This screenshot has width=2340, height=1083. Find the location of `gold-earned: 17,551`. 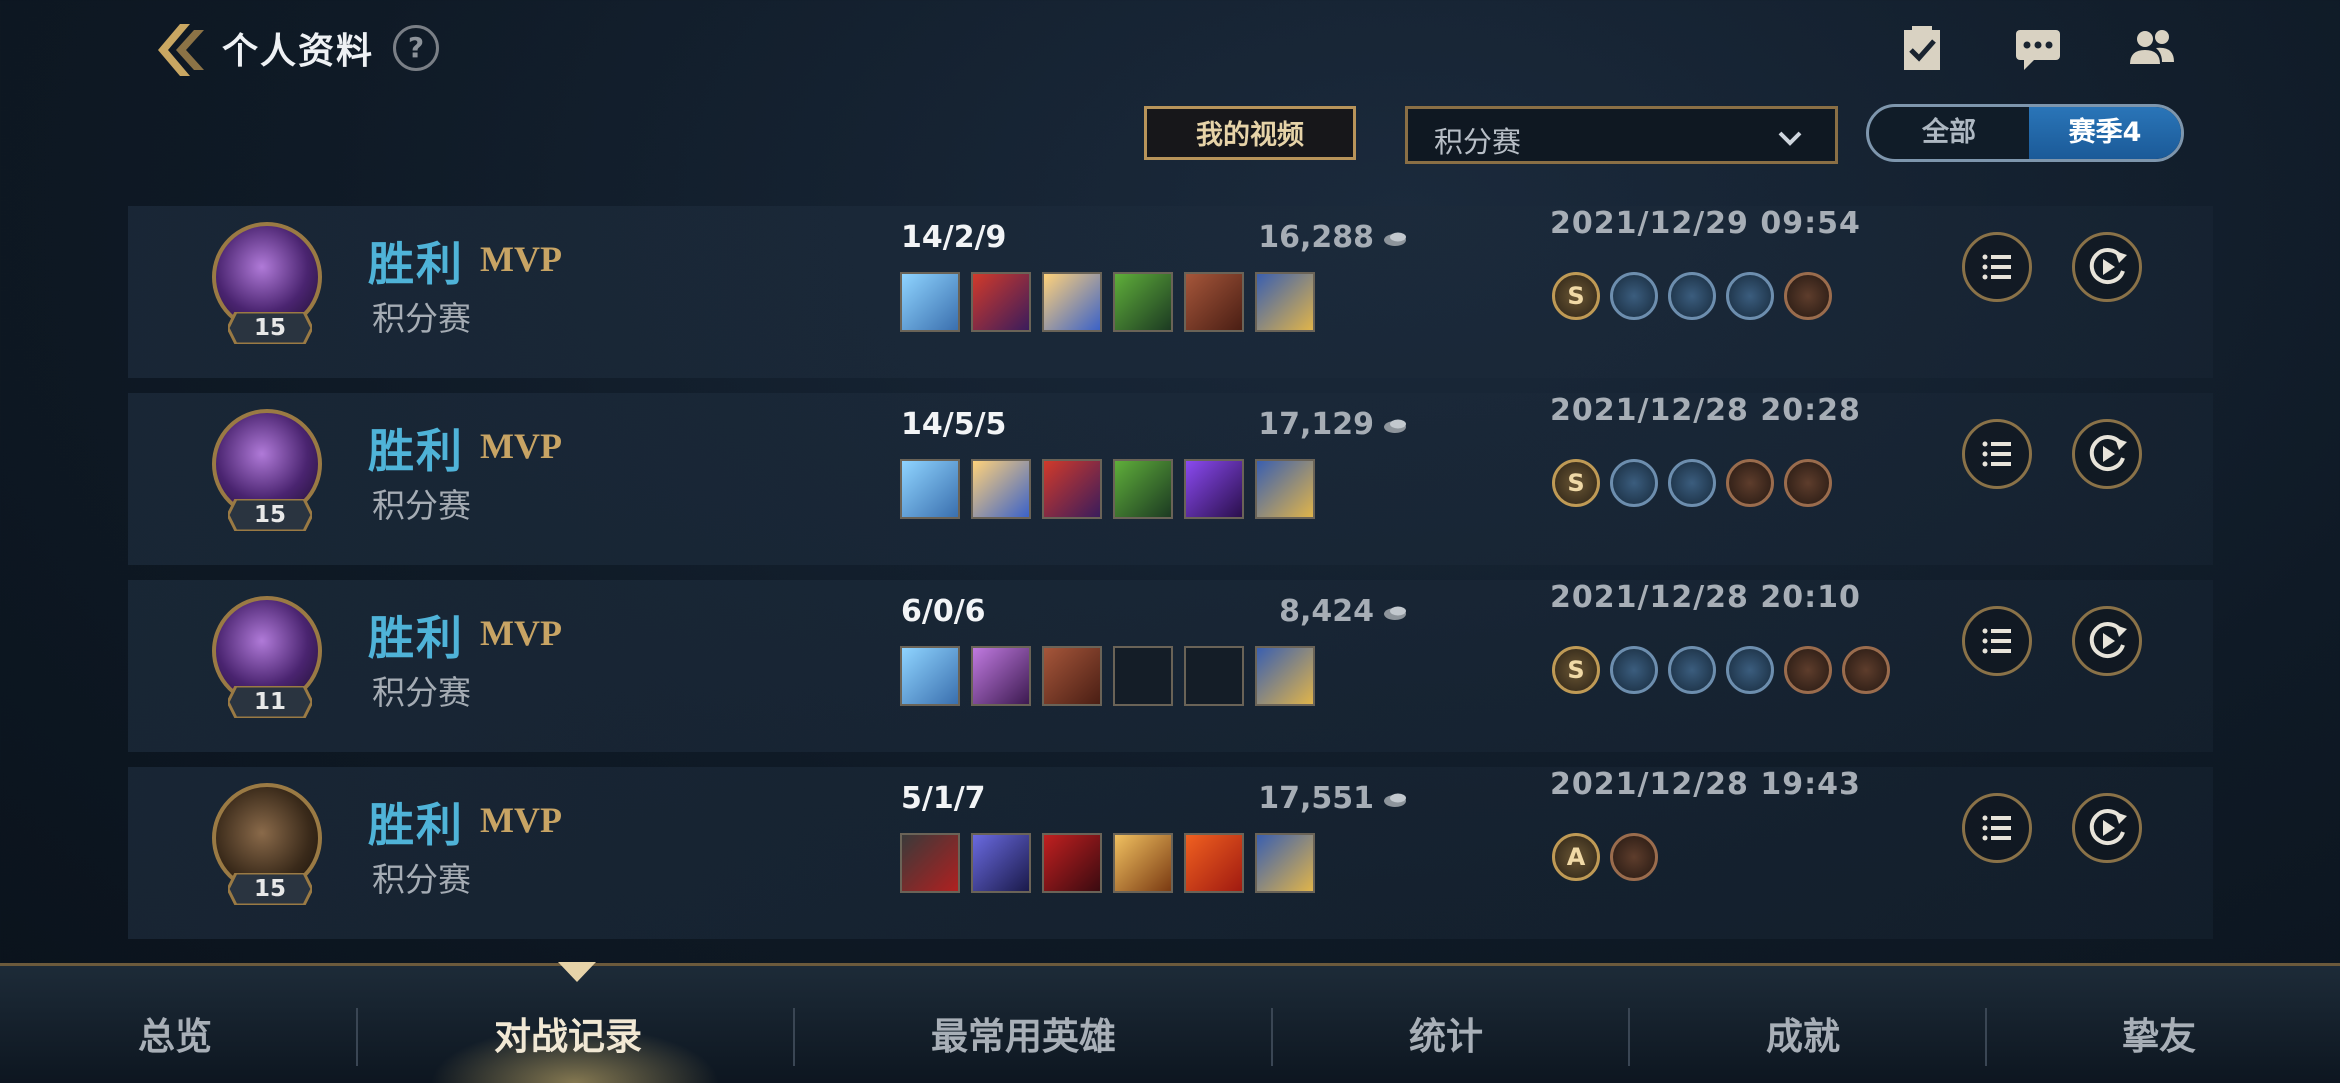

gold-earned: 17,551 is located at coordinates (1278, 798).